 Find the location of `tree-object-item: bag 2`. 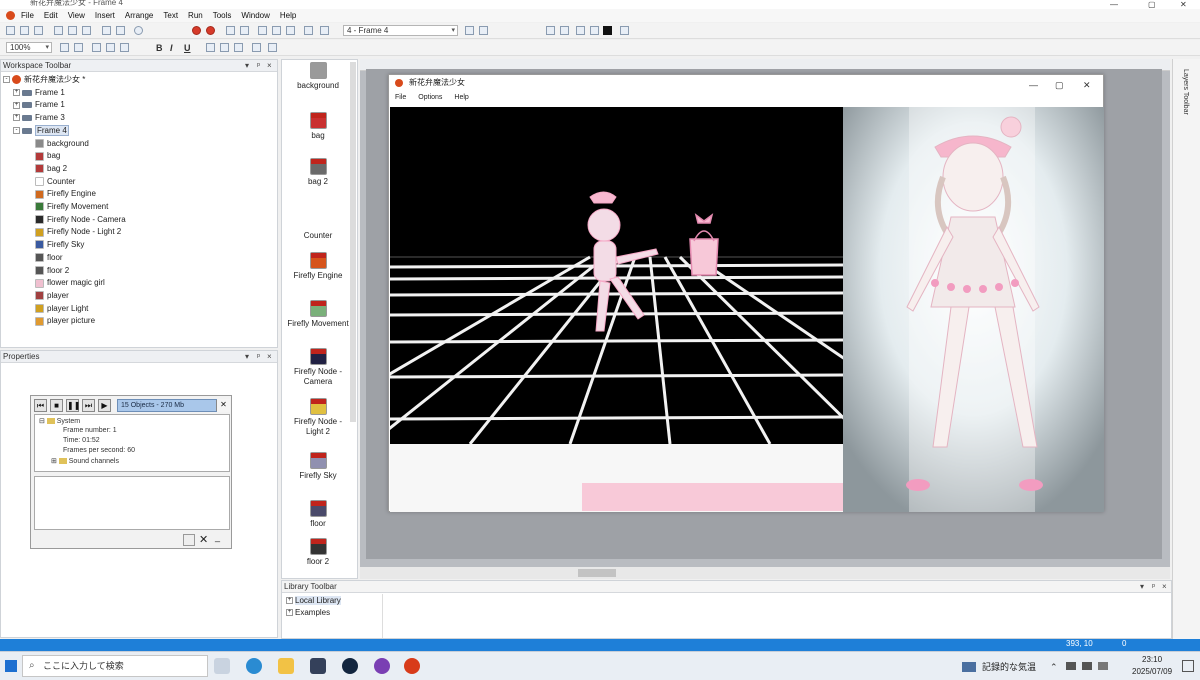

tree-object-item: bag 2 is located at coordinates (51, 169).